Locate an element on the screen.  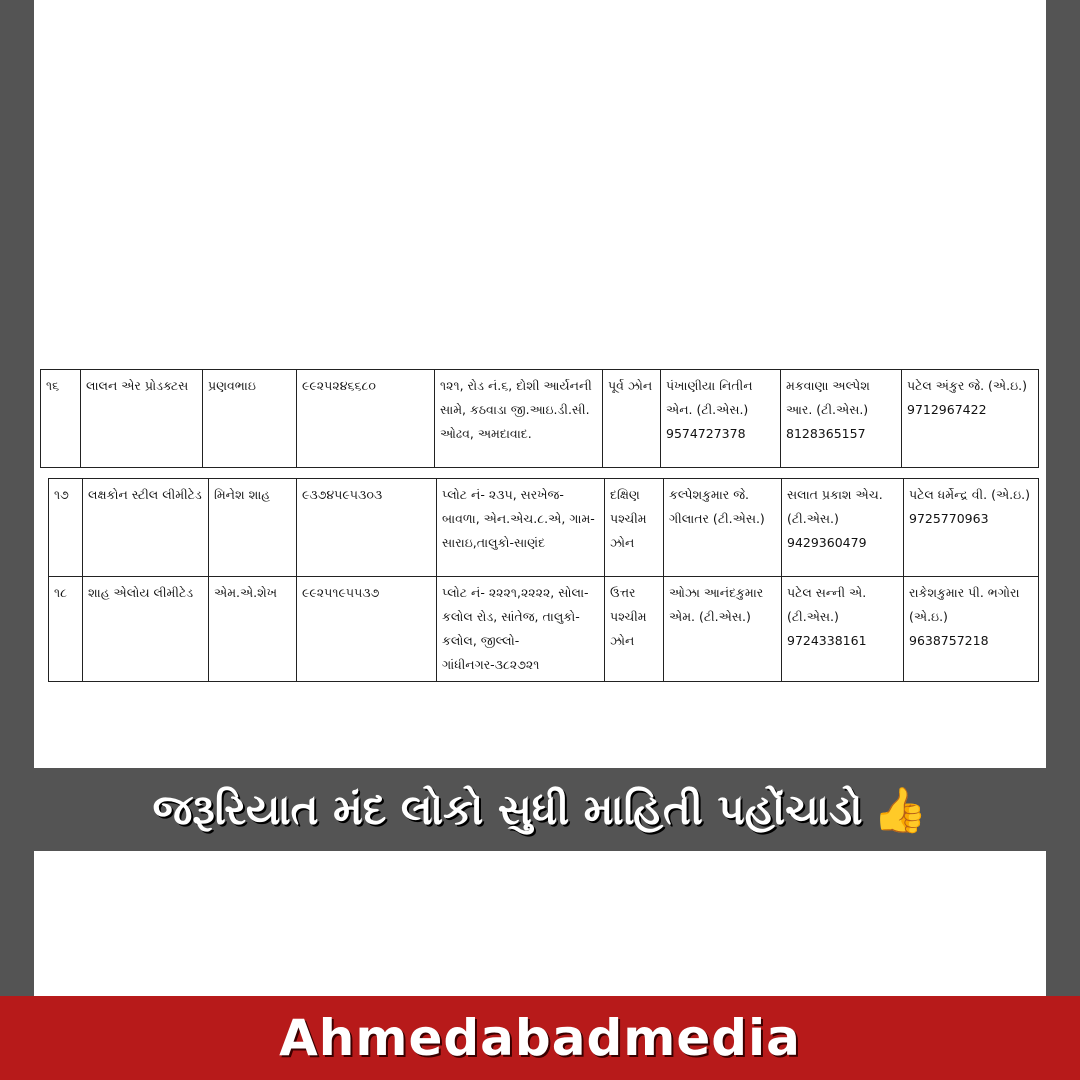
officer-phone: 9574727378 is located at coordinates (706, 433).